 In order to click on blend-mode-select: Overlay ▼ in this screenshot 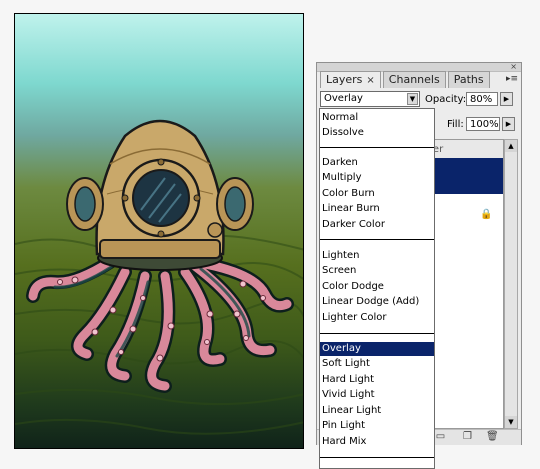, I will do `click(370, 99)`.